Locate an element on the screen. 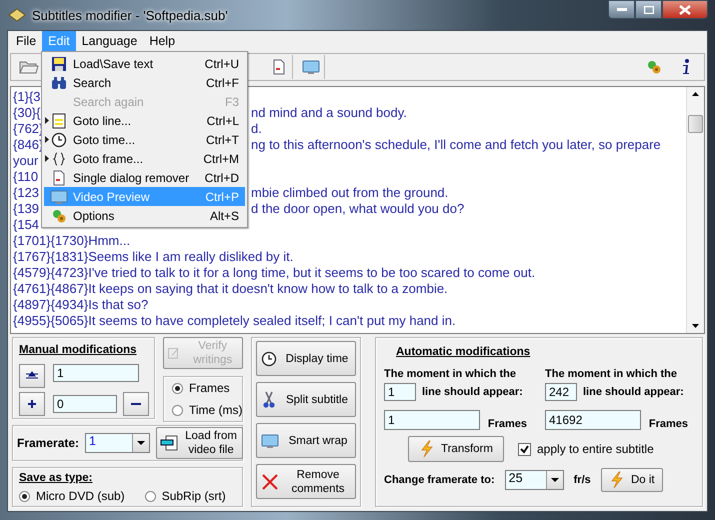 The width and height of the screenshot is (715, 520). app-icon is located at coordinates (17, 15).